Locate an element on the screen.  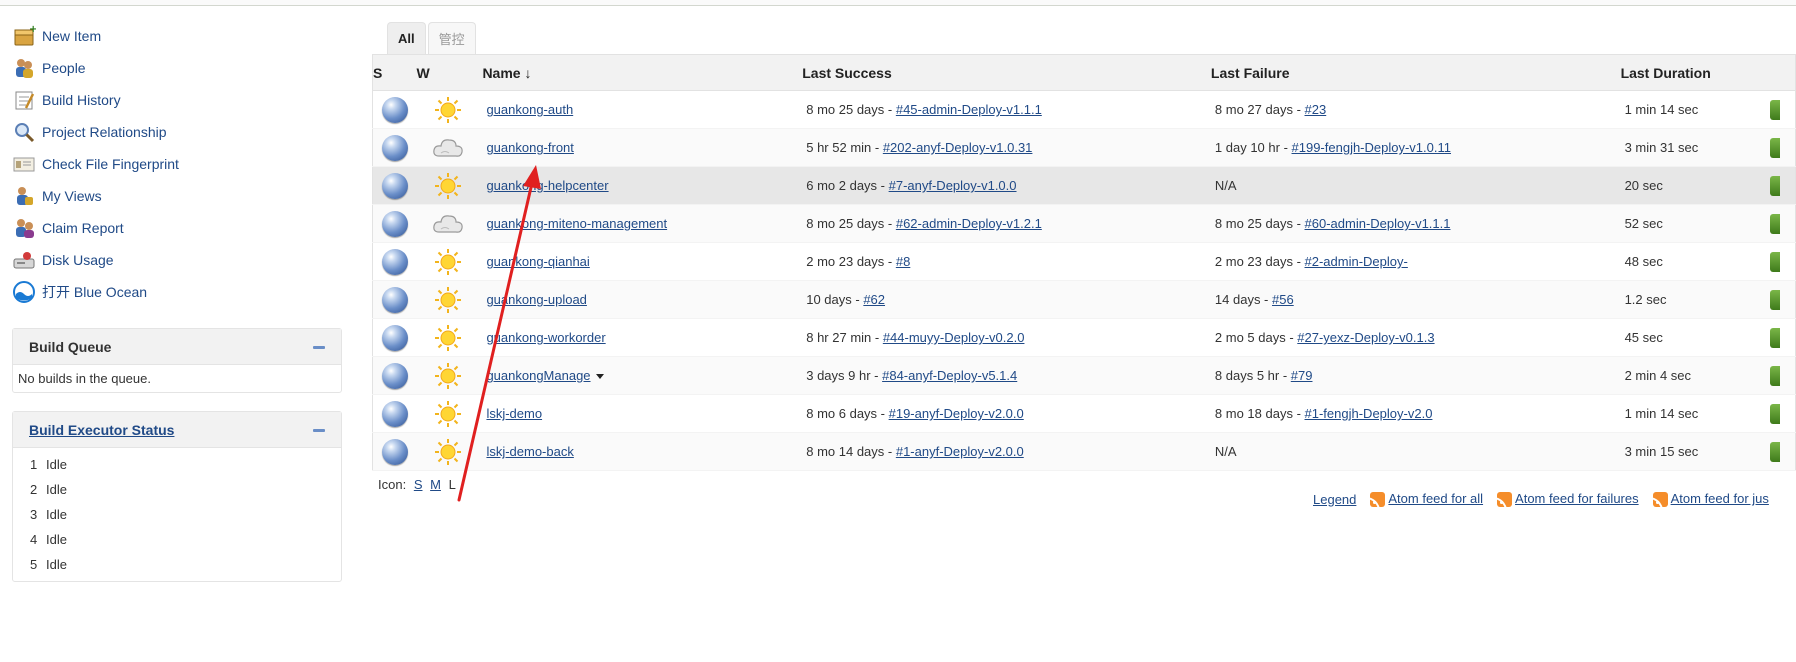
col-weather: W is located at coordinates (448, 72).